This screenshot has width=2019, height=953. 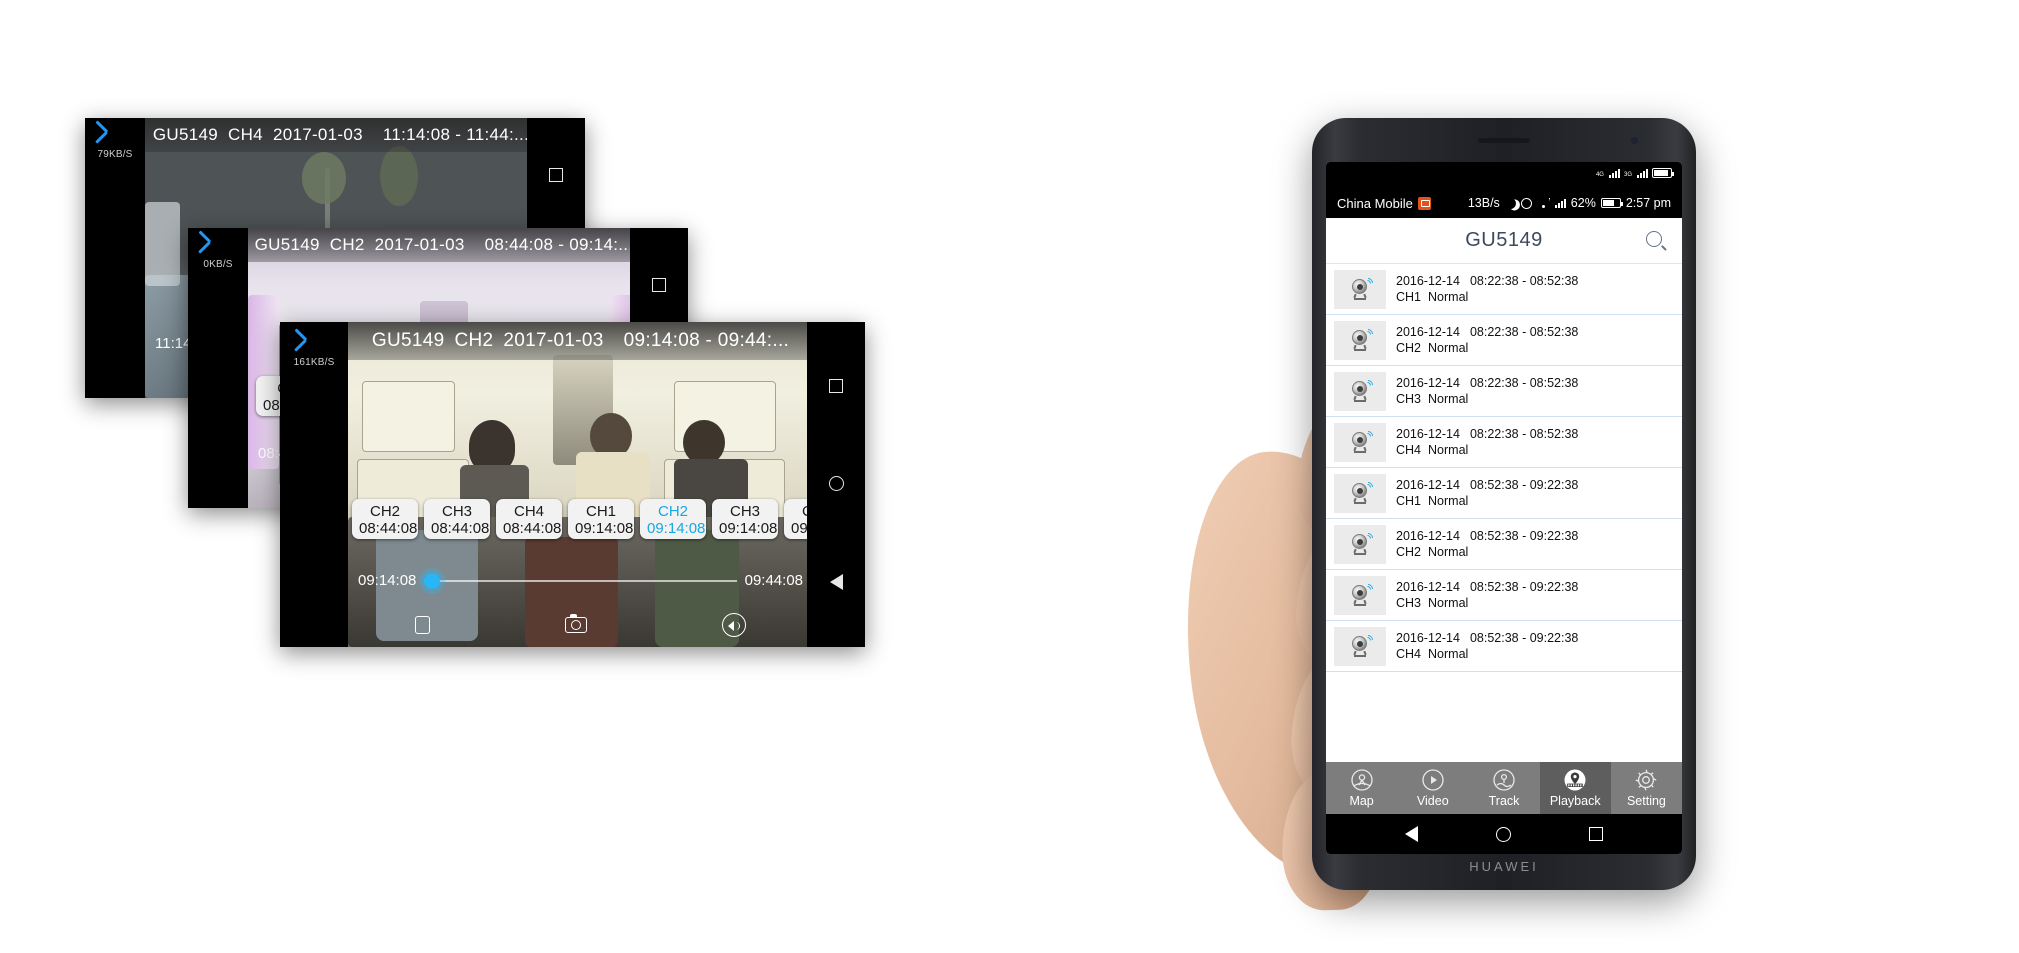 I want to click on battery-icon, so click(x=1611, y=203).